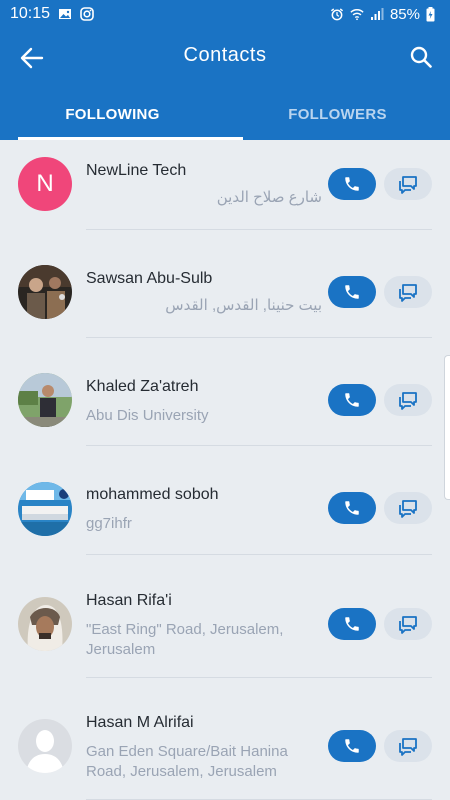  Describe the element at coordinates (149, 278) in the screenshot. I see `contact-name: Sawsan Abu-Sulb` at that location.